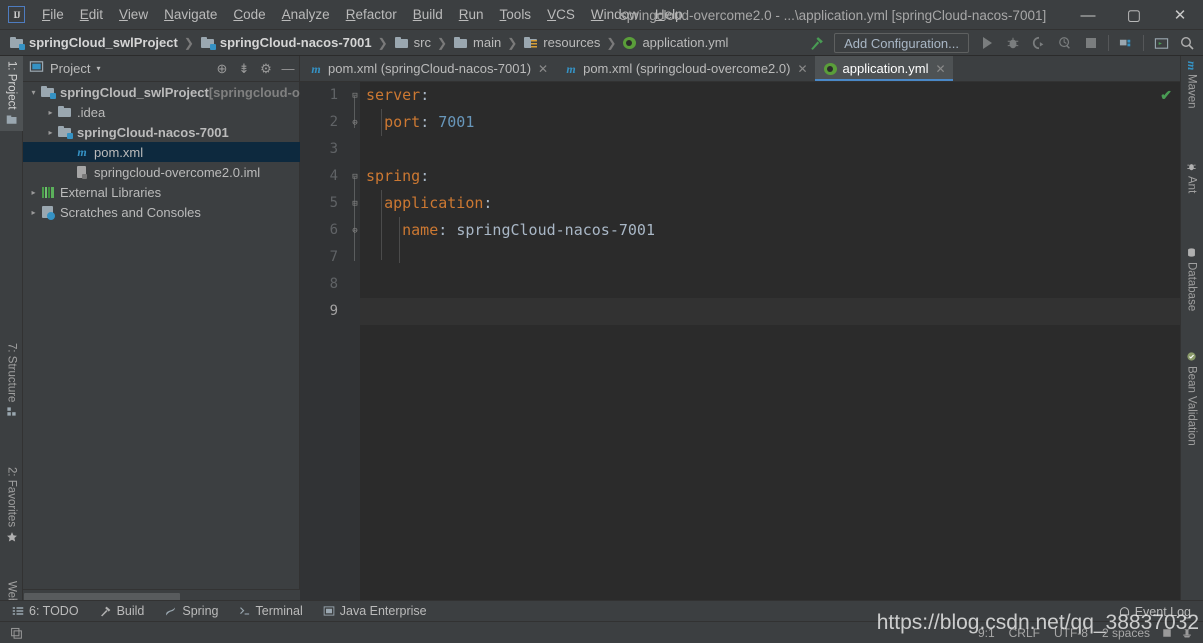 The width and height of the screenshot is (1203, 643). I want to click on editor-tab-label: pom.xml (springCloud-nacos-7001), so click(430, 68).